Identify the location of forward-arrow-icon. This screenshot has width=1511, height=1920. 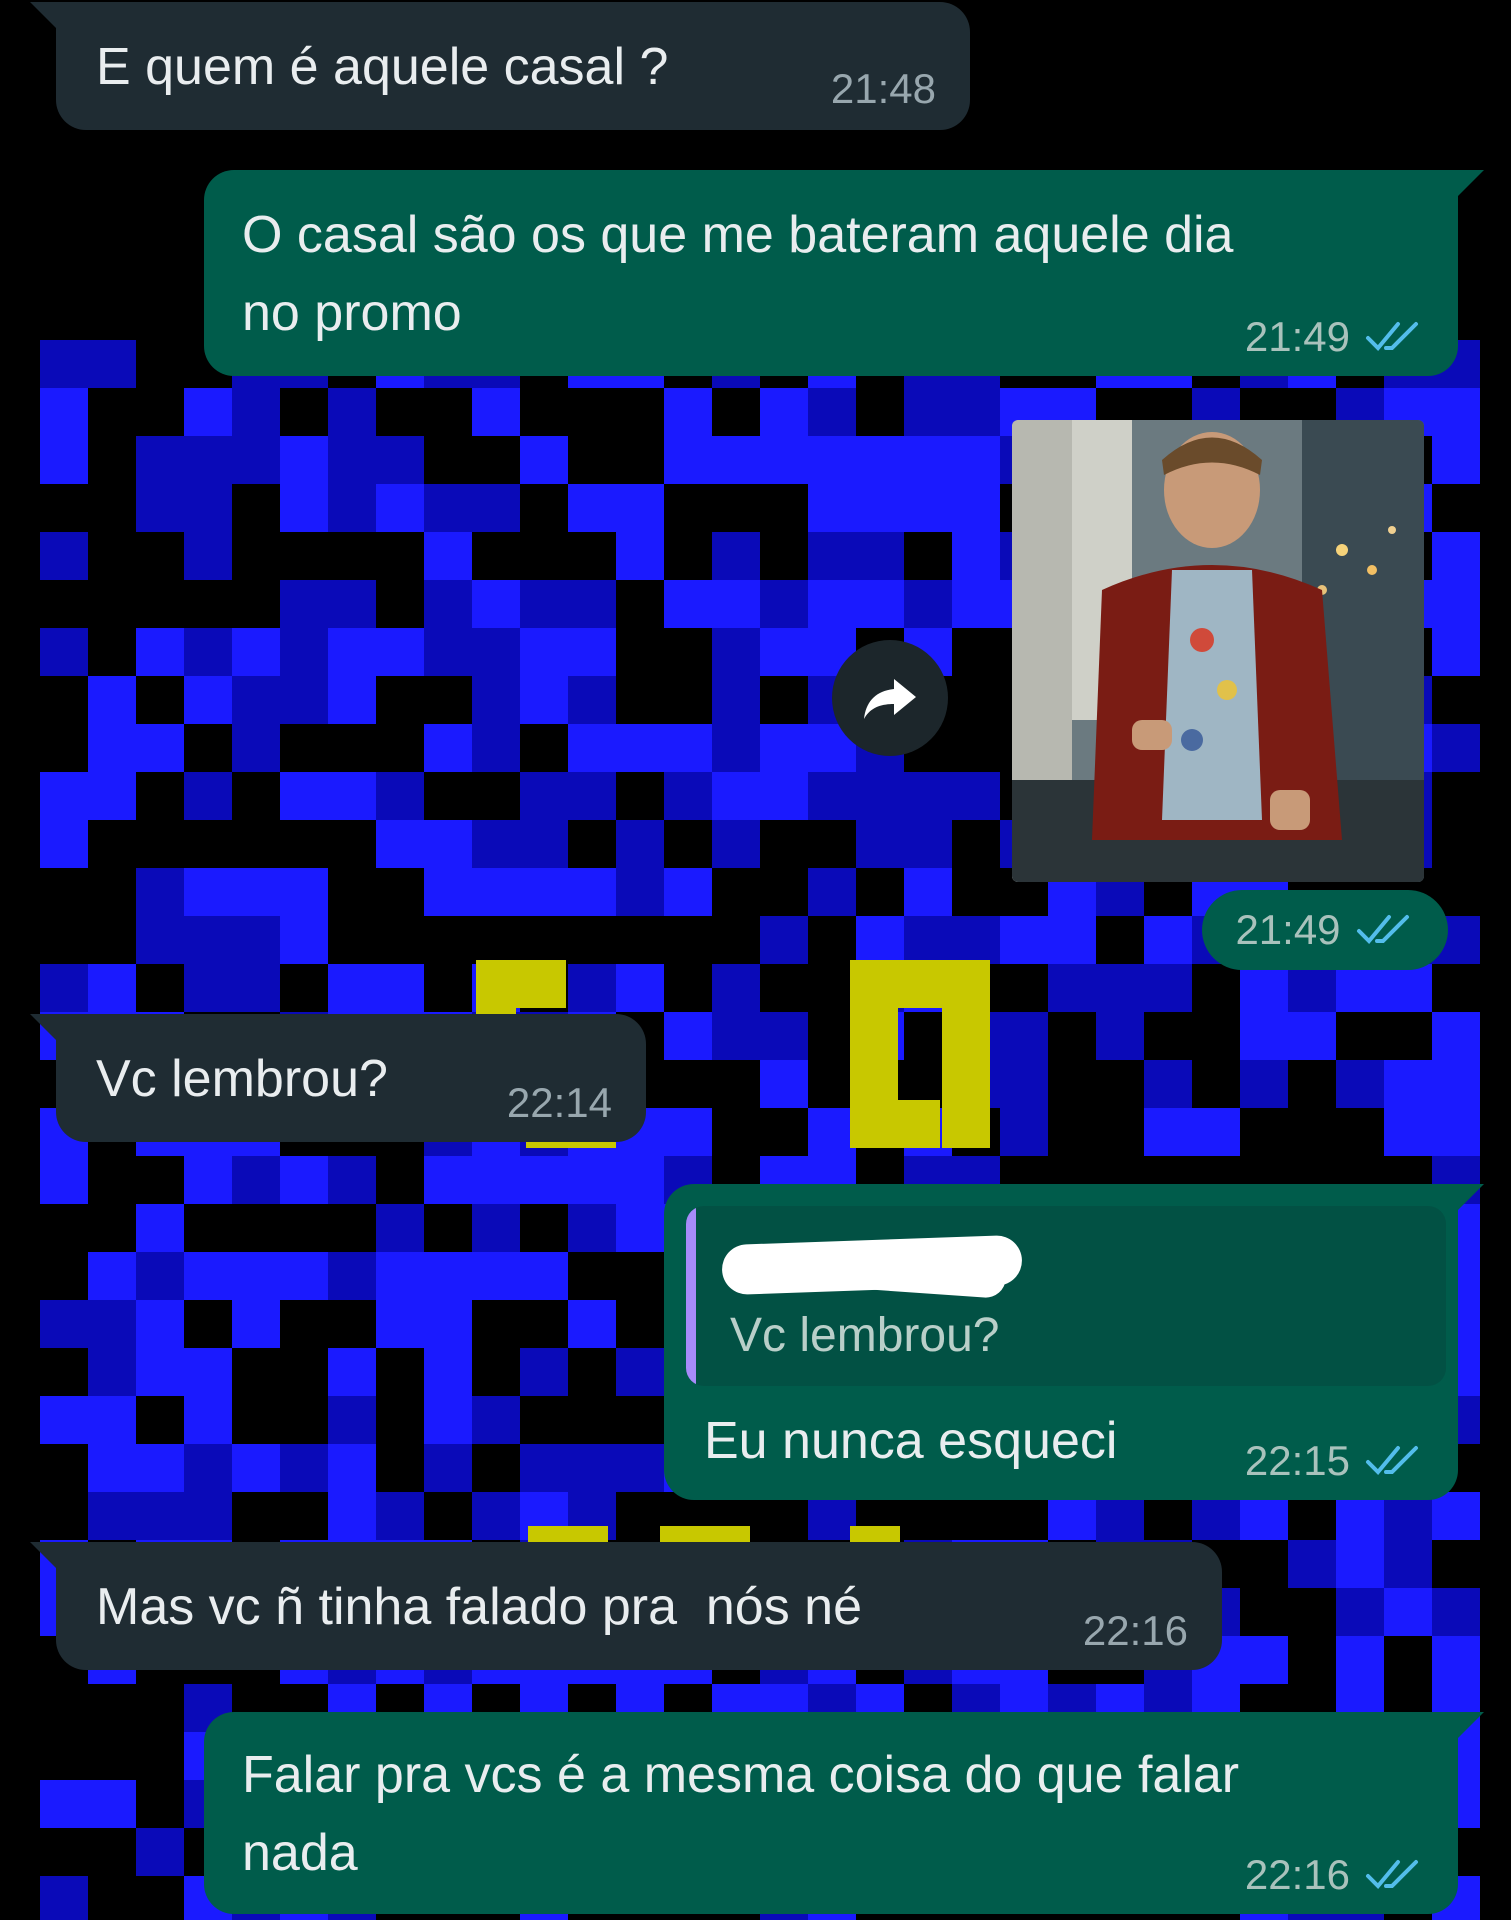
(890, 699).